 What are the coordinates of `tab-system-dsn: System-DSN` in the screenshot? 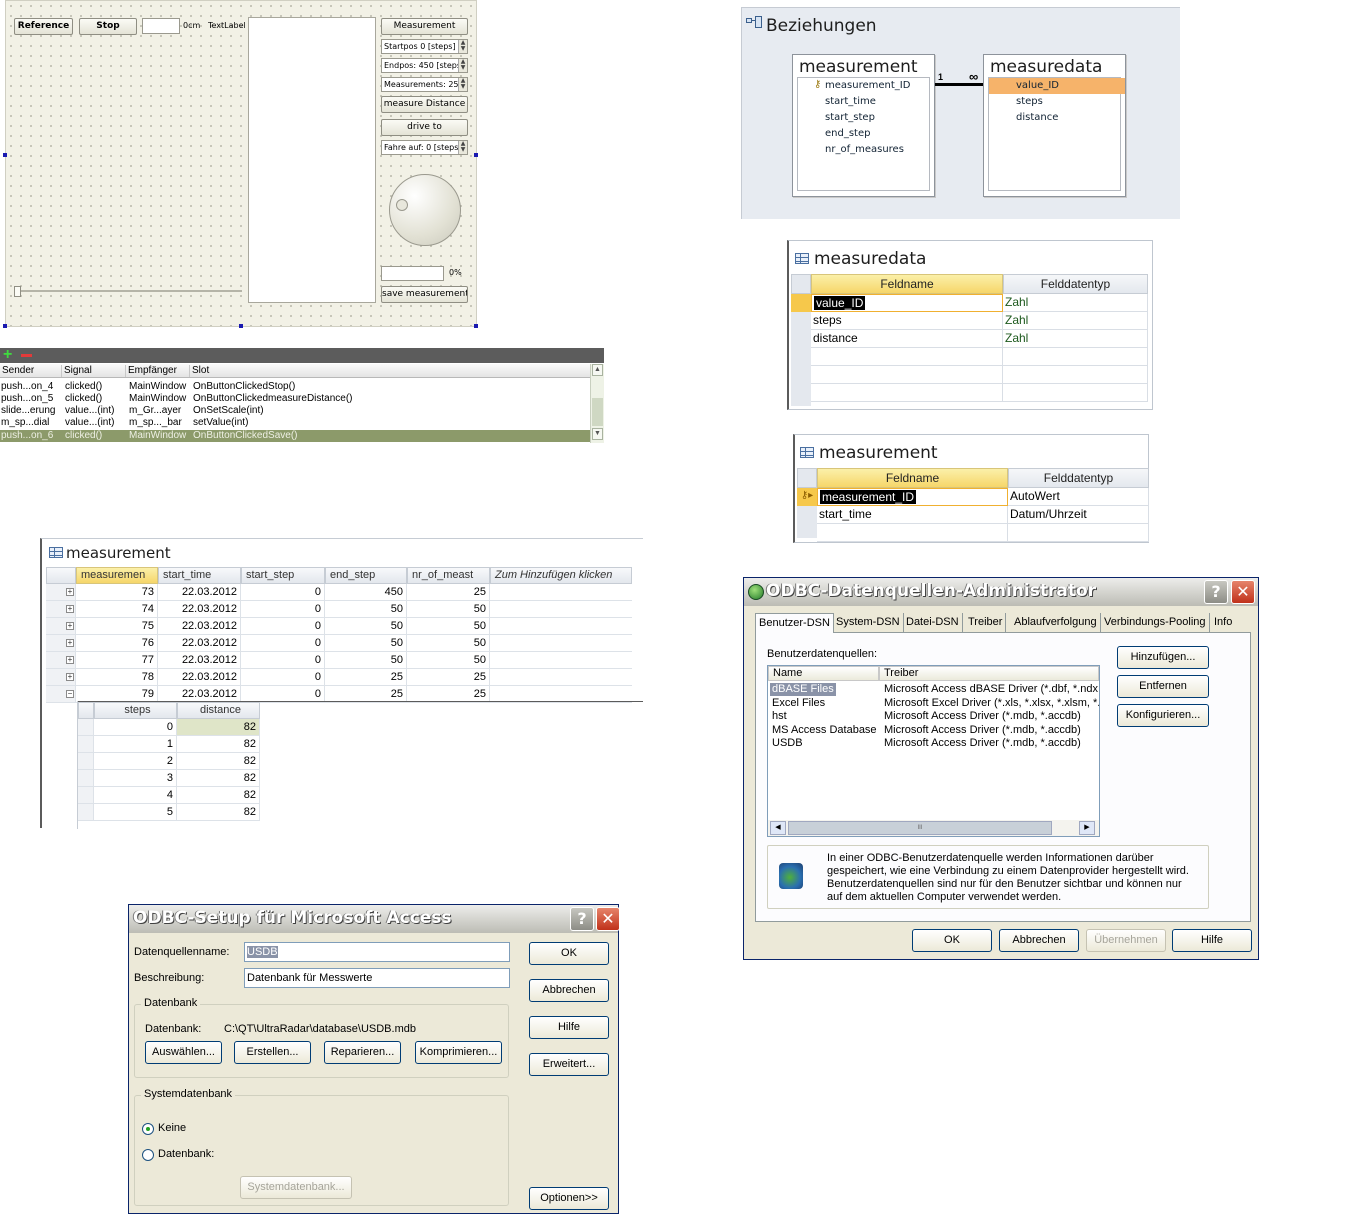 It's located at (868, 623).